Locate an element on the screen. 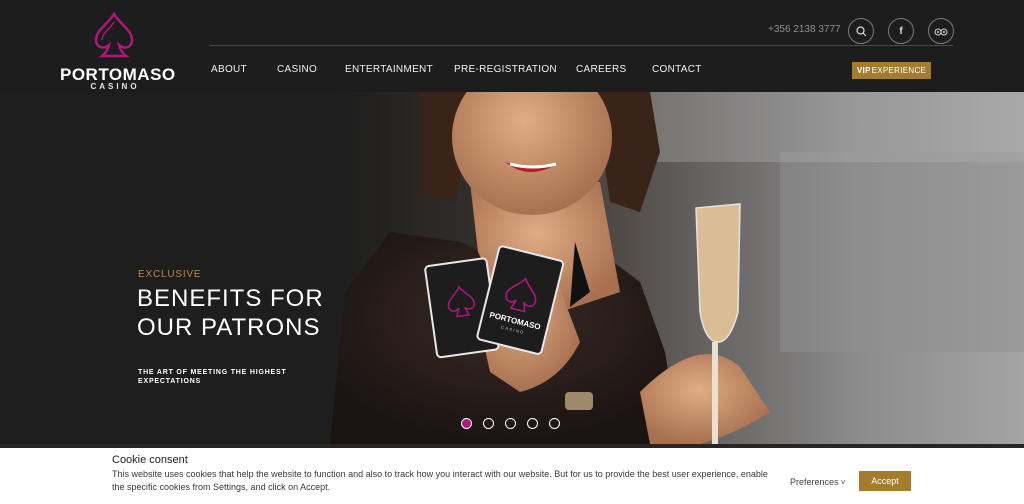 This screenshot has height=504, width=1024. header-divider is located at coordinates (581, 45).